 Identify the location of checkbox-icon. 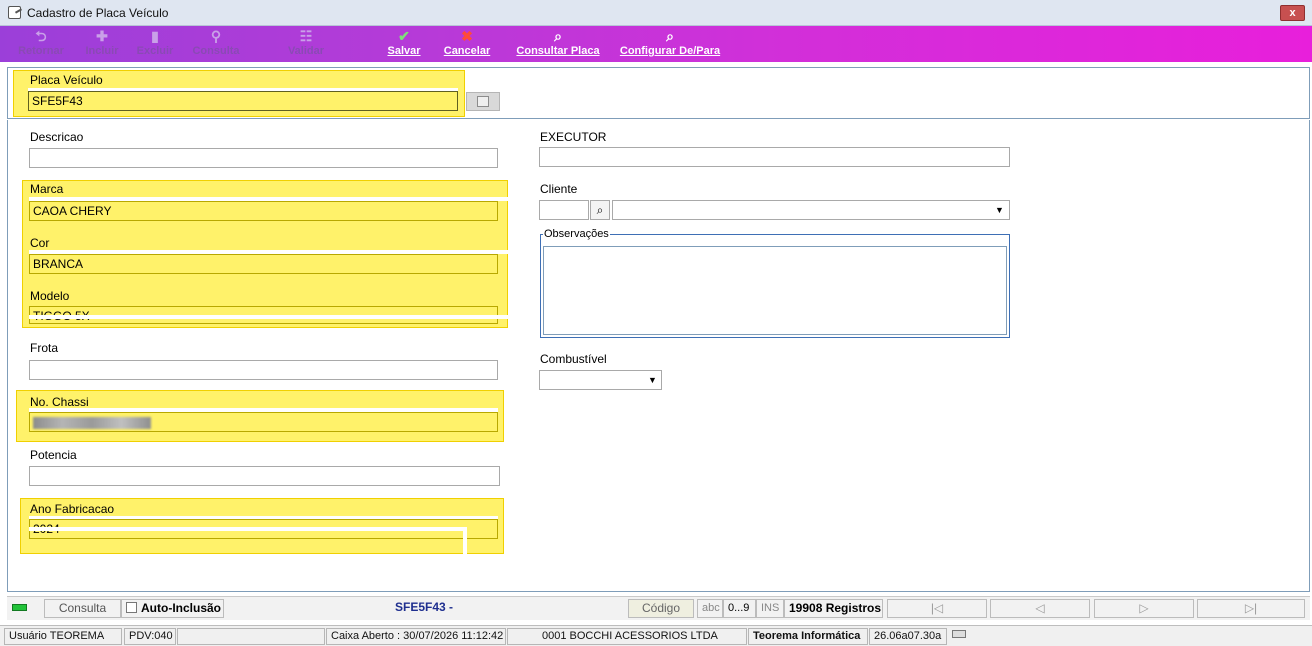
(131, 607).